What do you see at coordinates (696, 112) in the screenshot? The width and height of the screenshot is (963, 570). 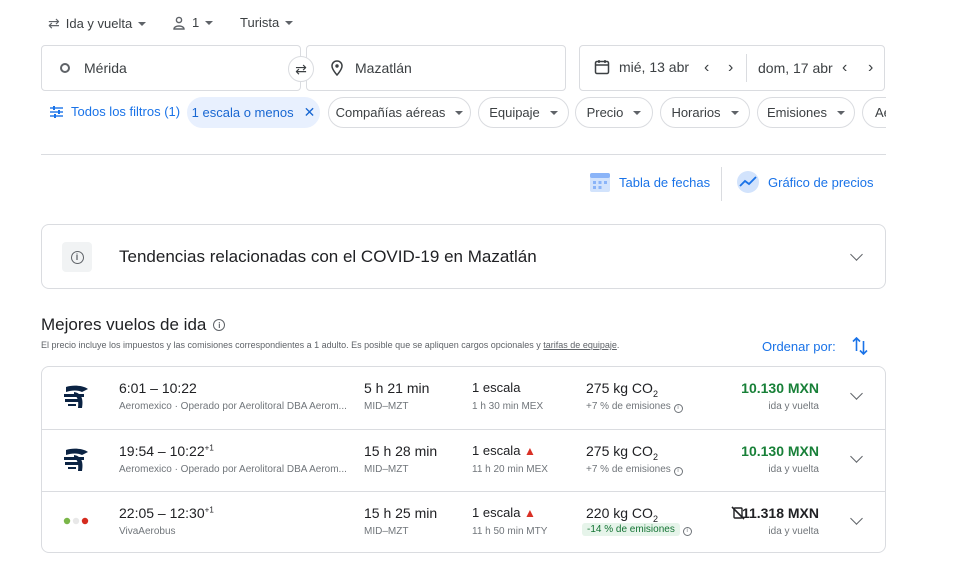 I see `times-filter-label: Horarios` at bounding box center [696, 112].